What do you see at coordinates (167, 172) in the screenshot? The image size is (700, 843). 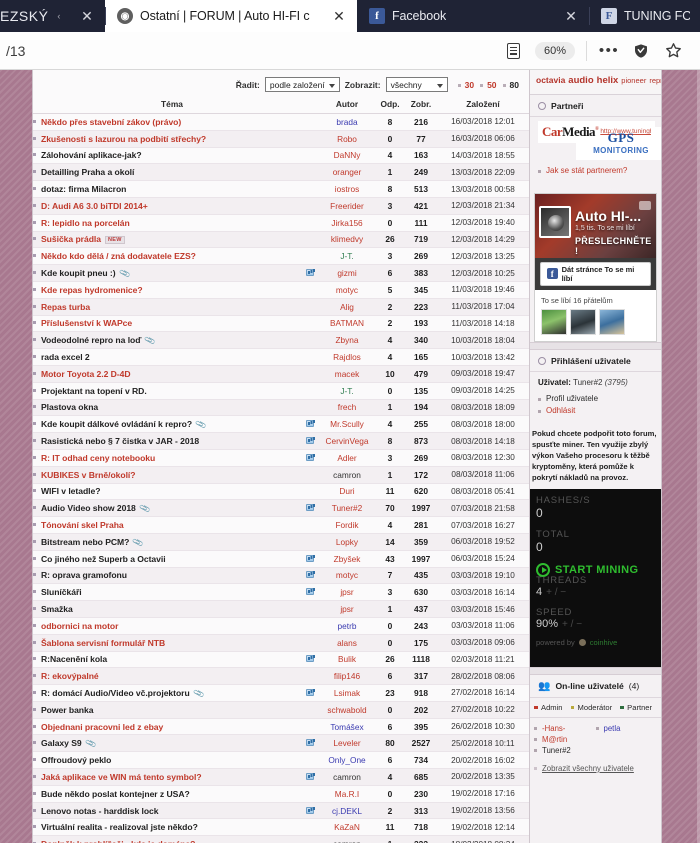 I see `cell-topic: Detailling Praha a okolí` at bounding box center [167, 172].